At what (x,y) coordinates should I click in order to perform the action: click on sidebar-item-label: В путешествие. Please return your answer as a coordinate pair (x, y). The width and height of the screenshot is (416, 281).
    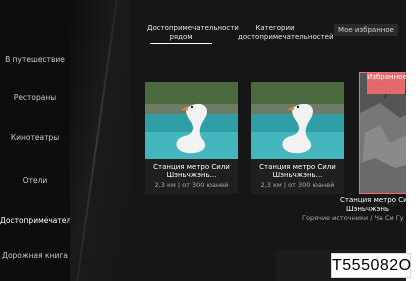
    Looking at the image, I should click on (35, 59).